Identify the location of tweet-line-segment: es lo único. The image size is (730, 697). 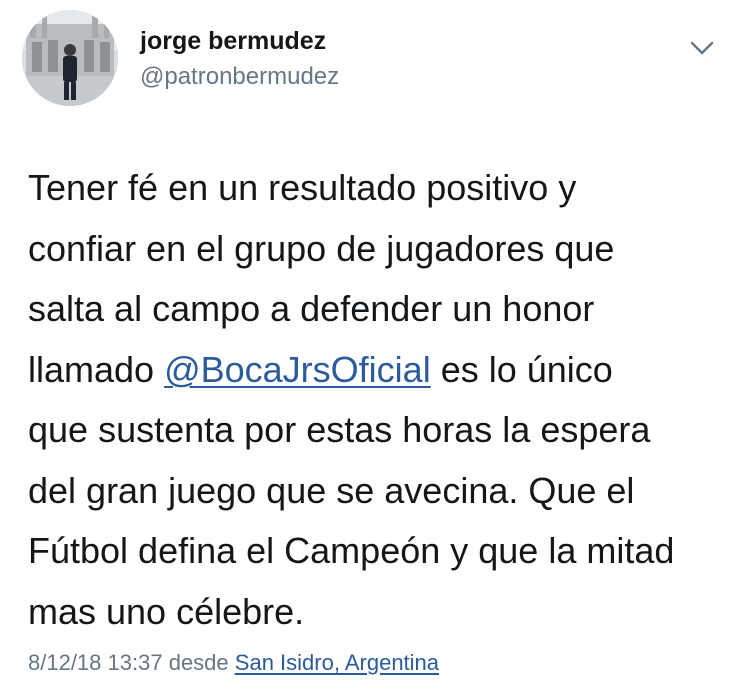
(521, 369).